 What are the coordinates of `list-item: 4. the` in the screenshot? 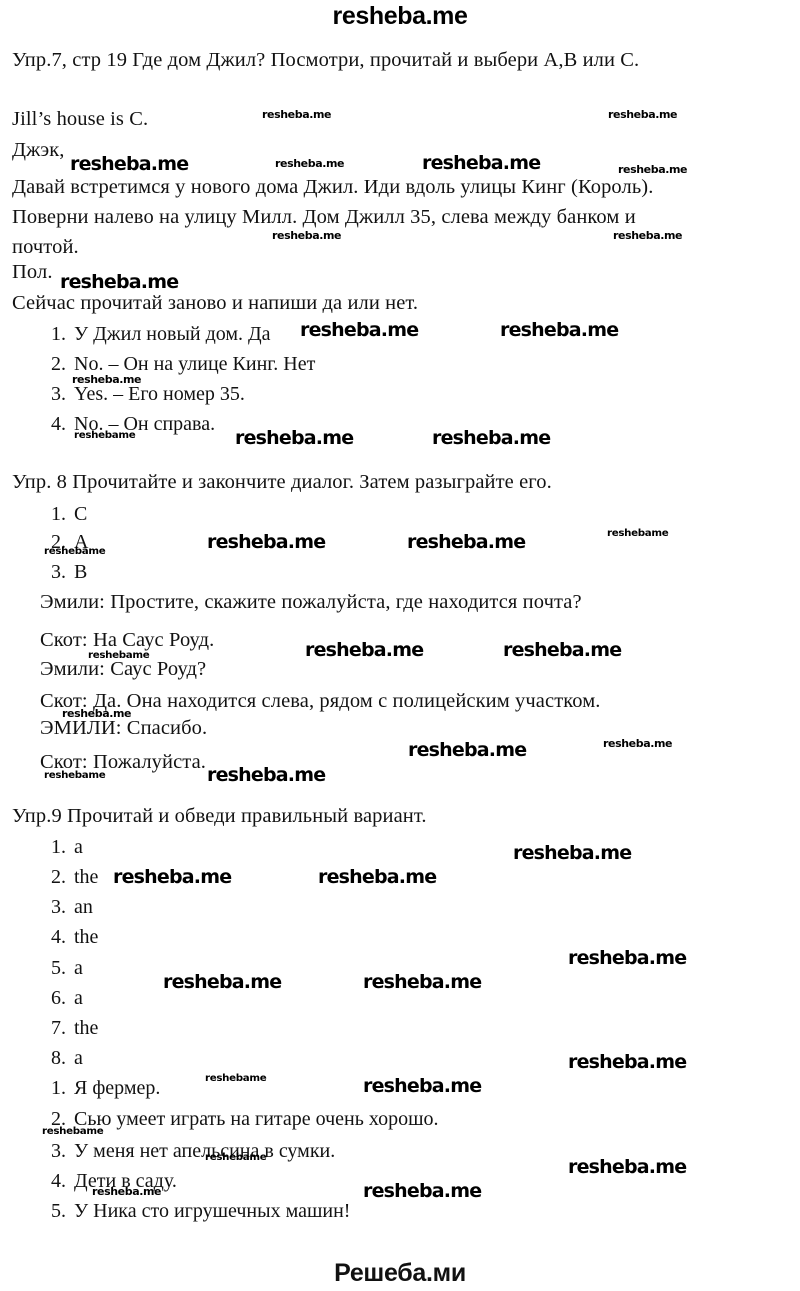 It's located at (69, 937).